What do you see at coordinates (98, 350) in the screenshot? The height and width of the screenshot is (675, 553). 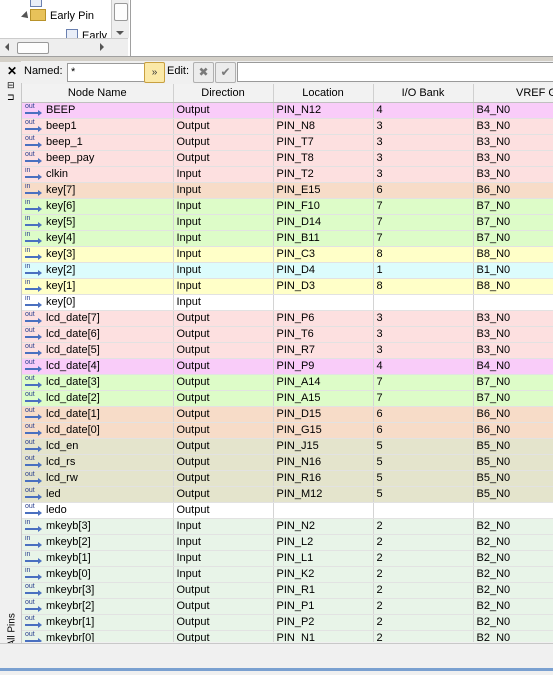 I see `node-name-cell: out lcd_date[5]` at bounding box center [98, 350].